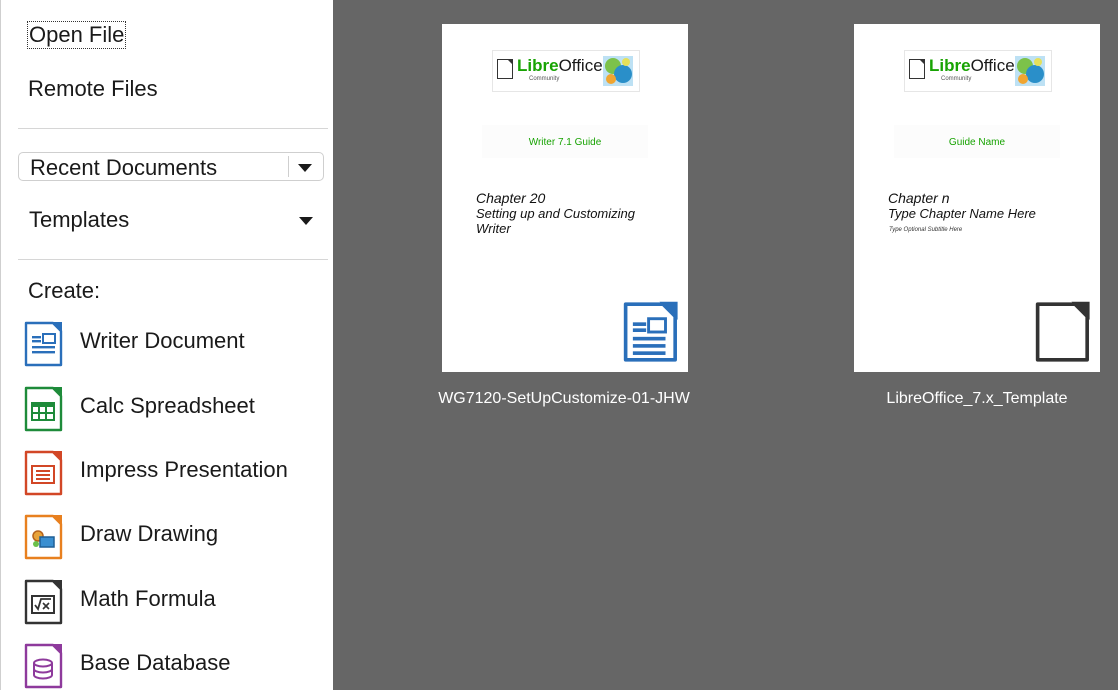 The image size is (1118, 690). What do you see at coordinates (155, 662) in the screenshot?
I see `create-item-label: Base Database` at bounding box center [155, 662].